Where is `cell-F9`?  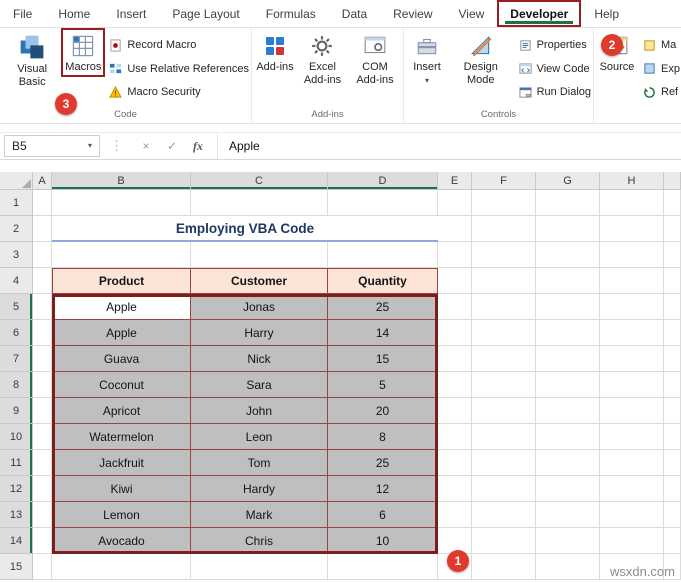 cell-F9 is located at coordinates (504, 411).